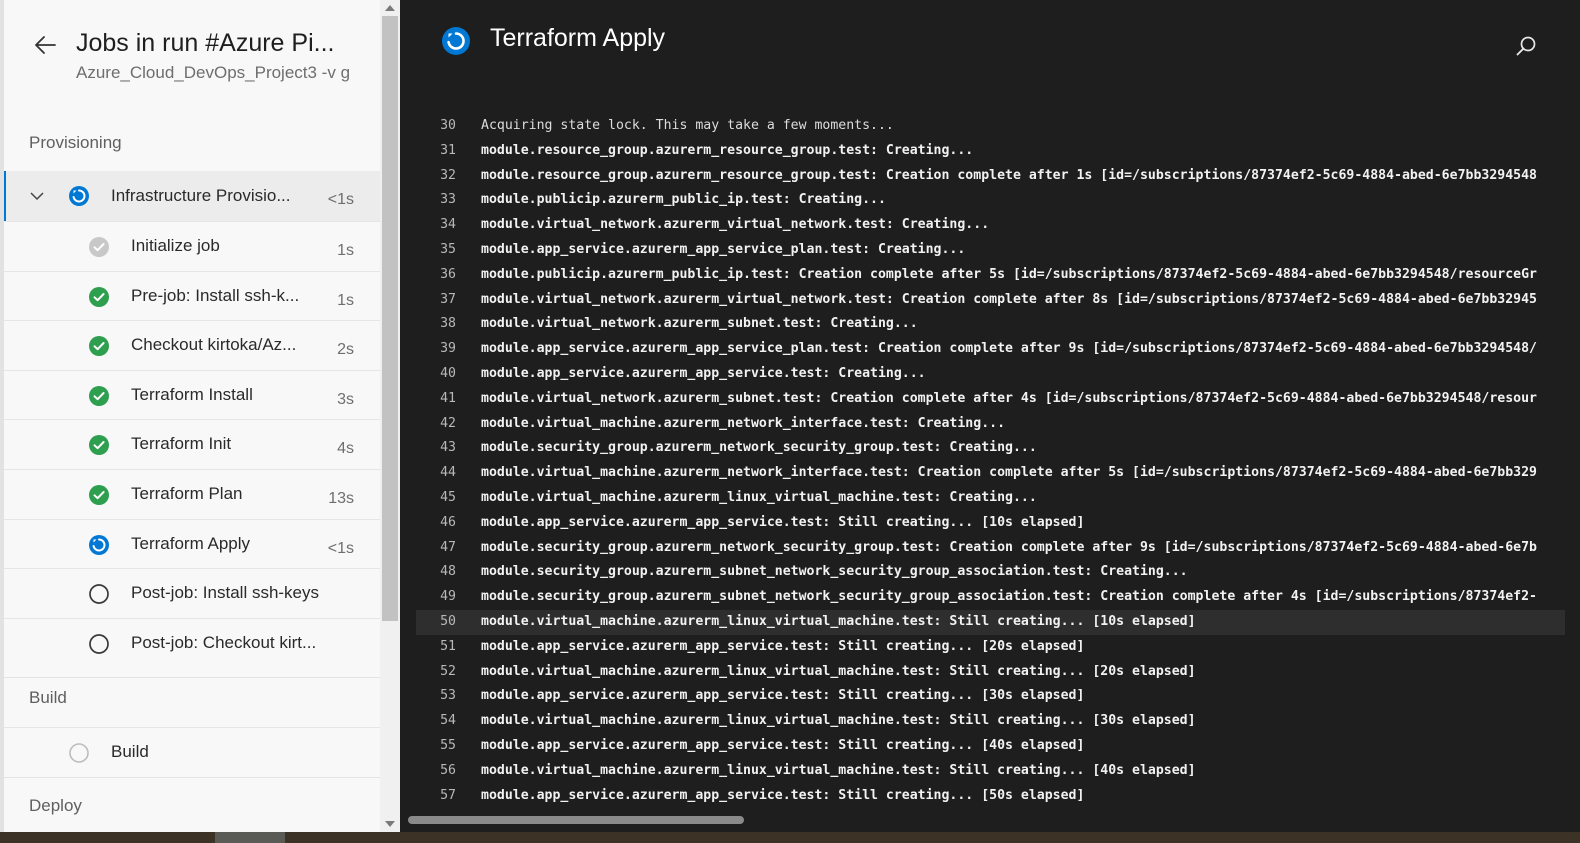  What do you see at coordinates (55, 805) in the screenshot?
I see `stage-label: Deploy` at bounding box center [55, 805].